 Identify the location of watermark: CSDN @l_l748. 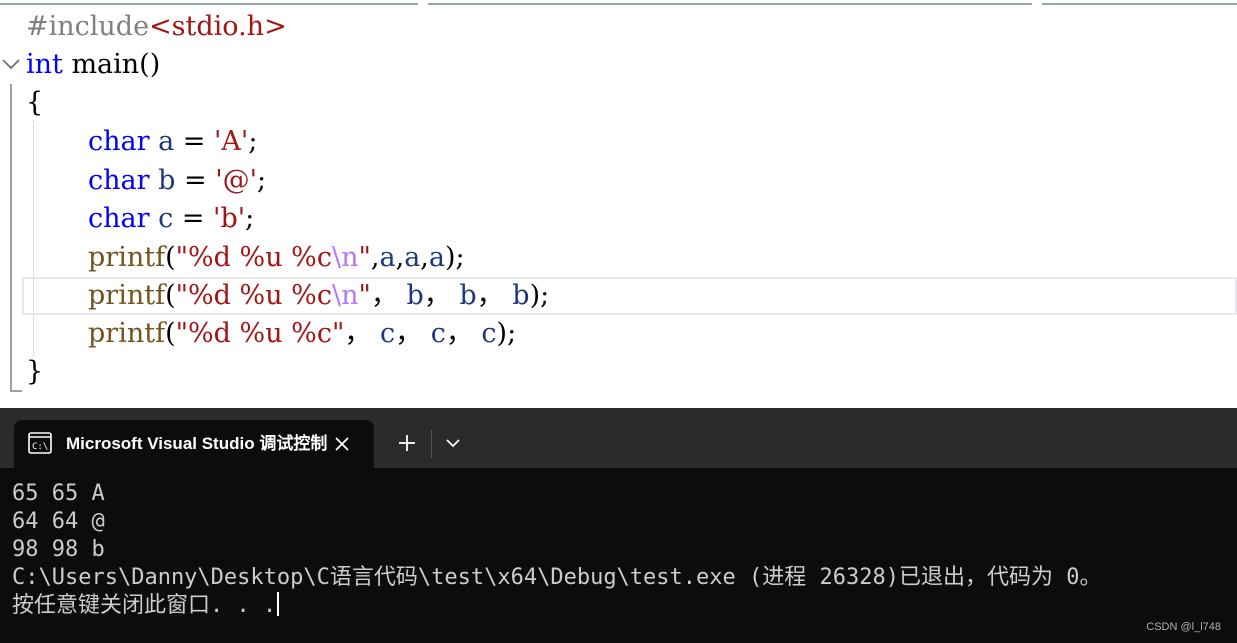
(1183, 627).